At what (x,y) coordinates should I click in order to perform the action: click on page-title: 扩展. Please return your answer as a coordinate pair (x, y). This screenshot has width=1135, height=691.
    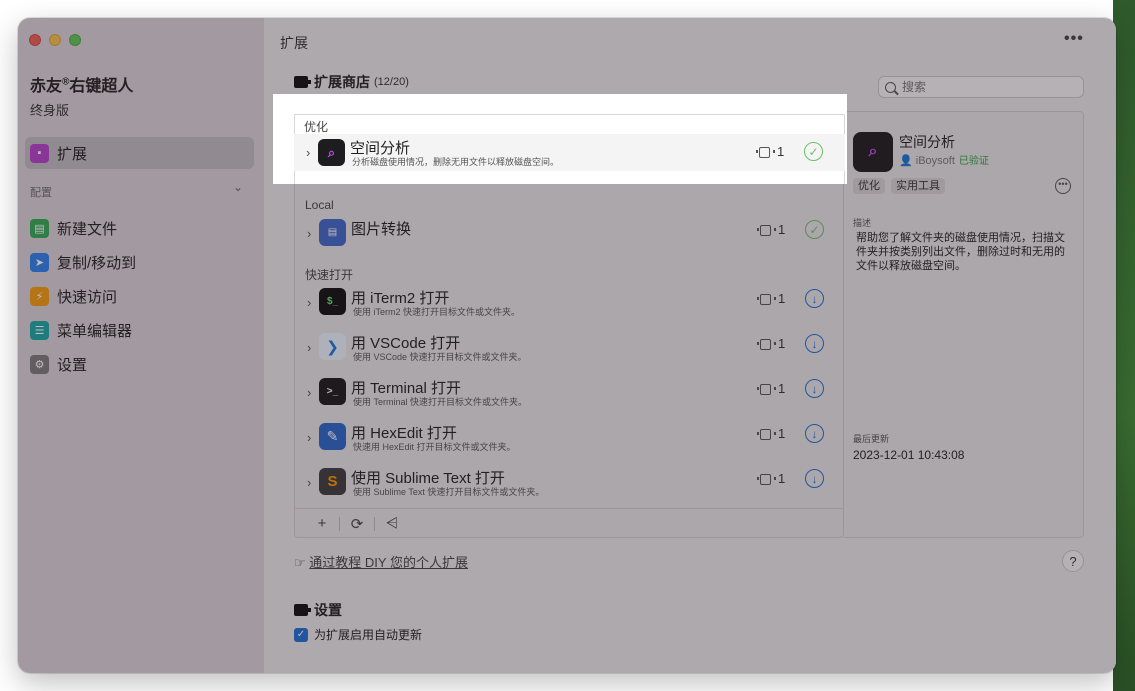
    Looking at the image, I should click on (294, 43).